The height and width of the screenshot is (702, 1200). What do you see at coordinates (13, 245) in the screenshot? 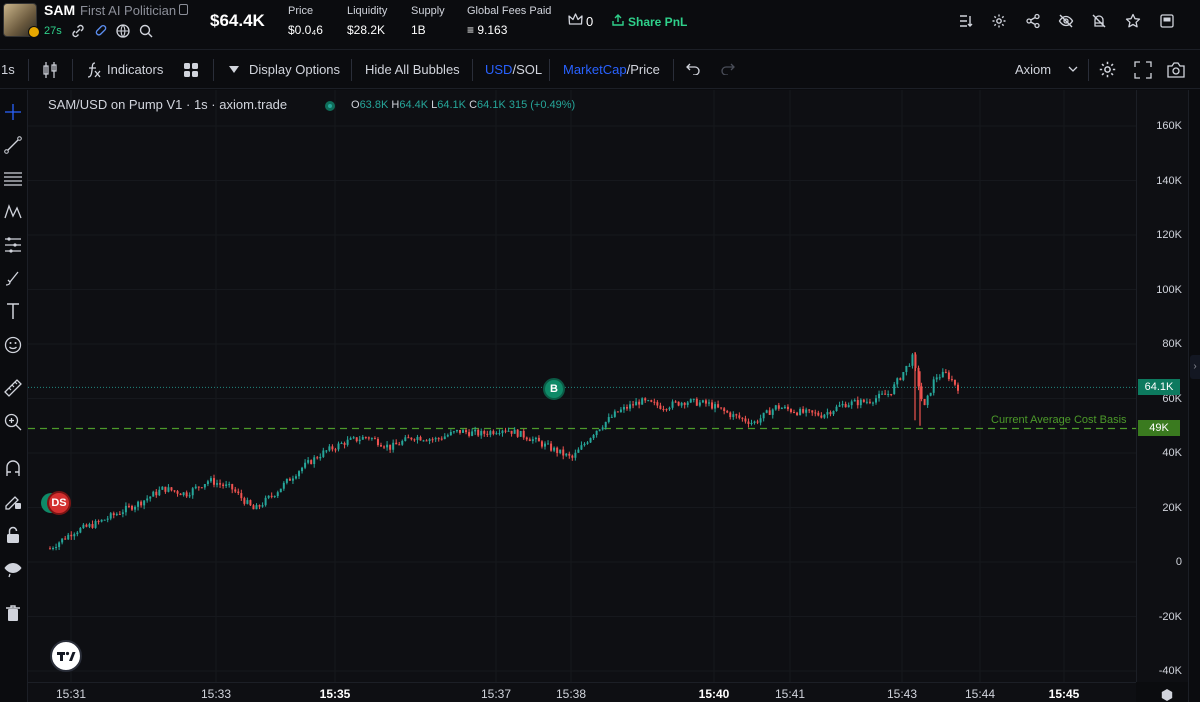
I see `prediction-icon` at bounding box center [13, 245].